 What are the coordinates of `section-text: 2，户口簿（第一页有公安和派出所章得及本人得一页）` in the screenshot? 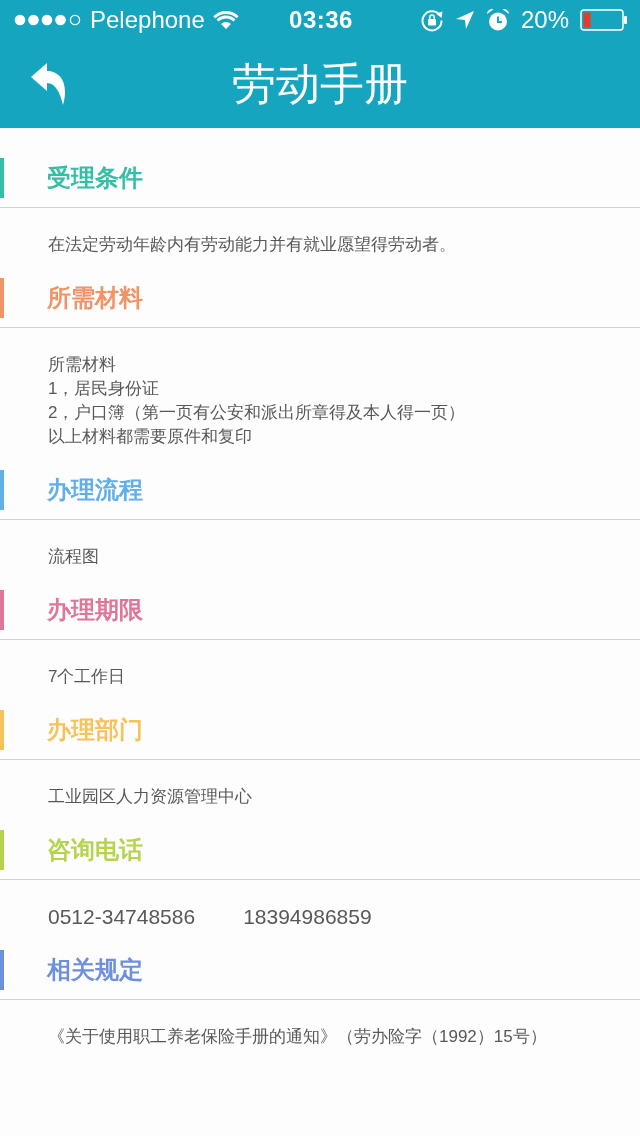 It's located at (257, 413).